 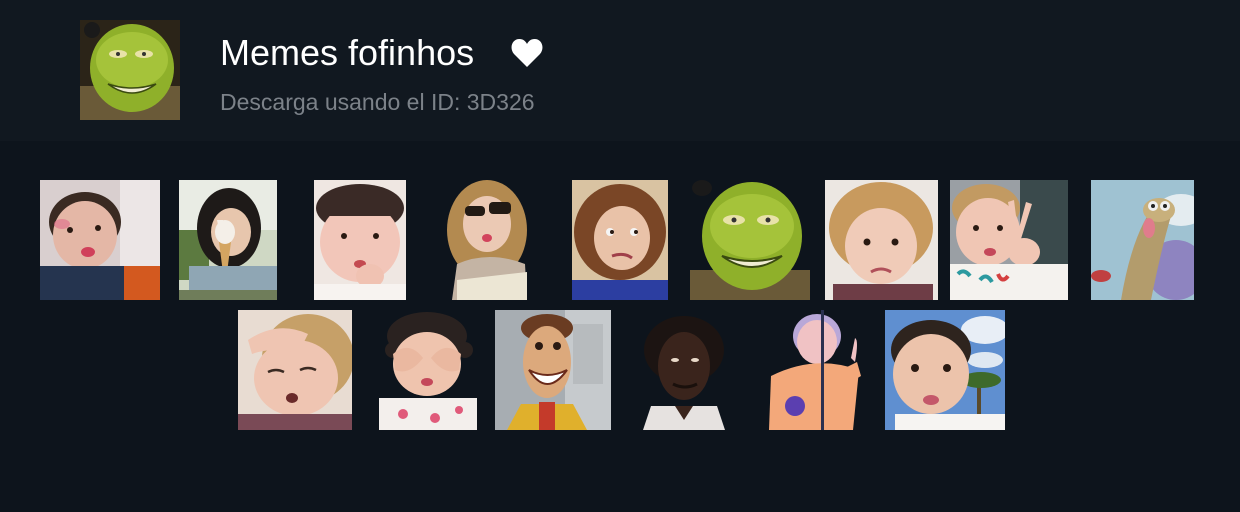 I want to click on sticker-curly-toddler-frown, so click(x=881, y=240).